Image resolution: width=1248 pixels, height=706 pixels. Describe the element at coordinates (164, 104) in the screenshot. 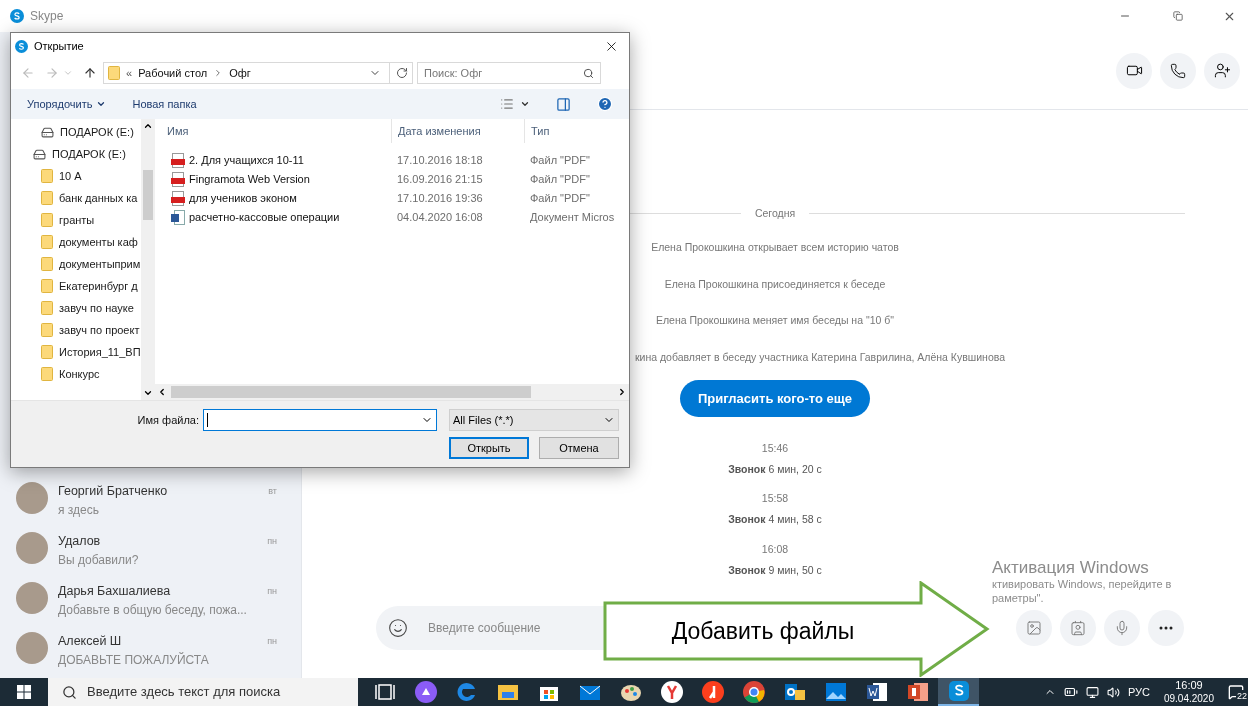

I see `new-folder-button: Новая папка` at that location.